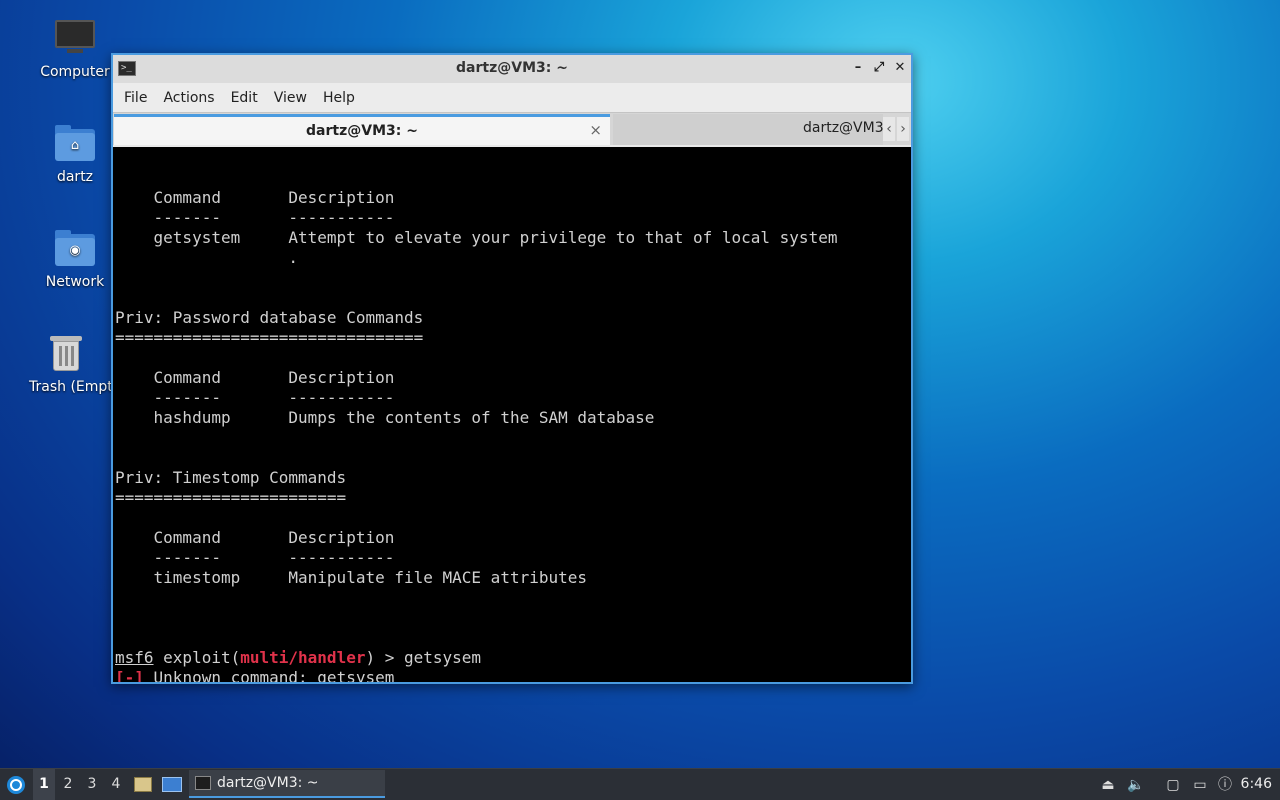 This screenshot has height=800, width=1280. What do you see at coordinates (70, 387) in the screenshot?
I see `desktop-icon-label: Trash (Empty)` at bounding box center [70, 387].